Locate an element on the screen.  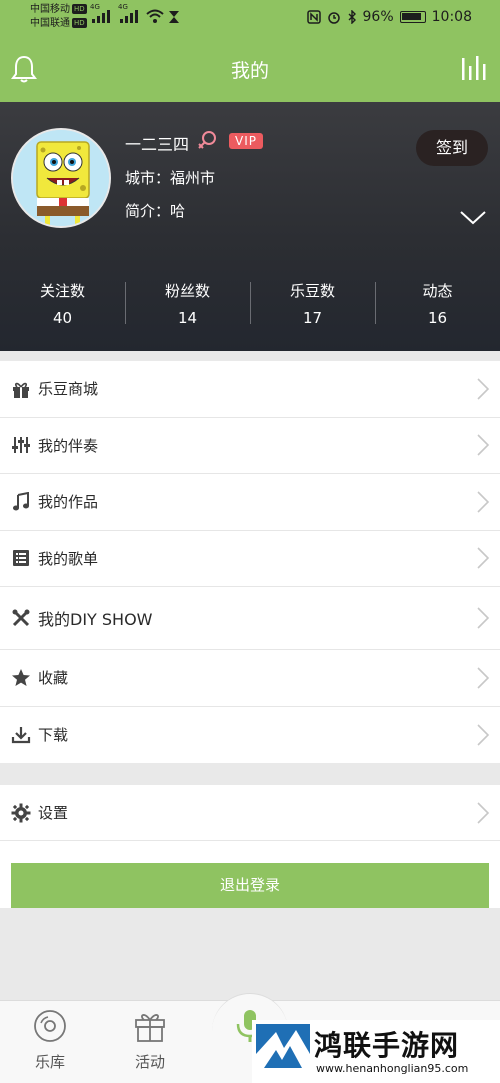
menu-item-label: 收藏 is located at coordinates (53, 678).